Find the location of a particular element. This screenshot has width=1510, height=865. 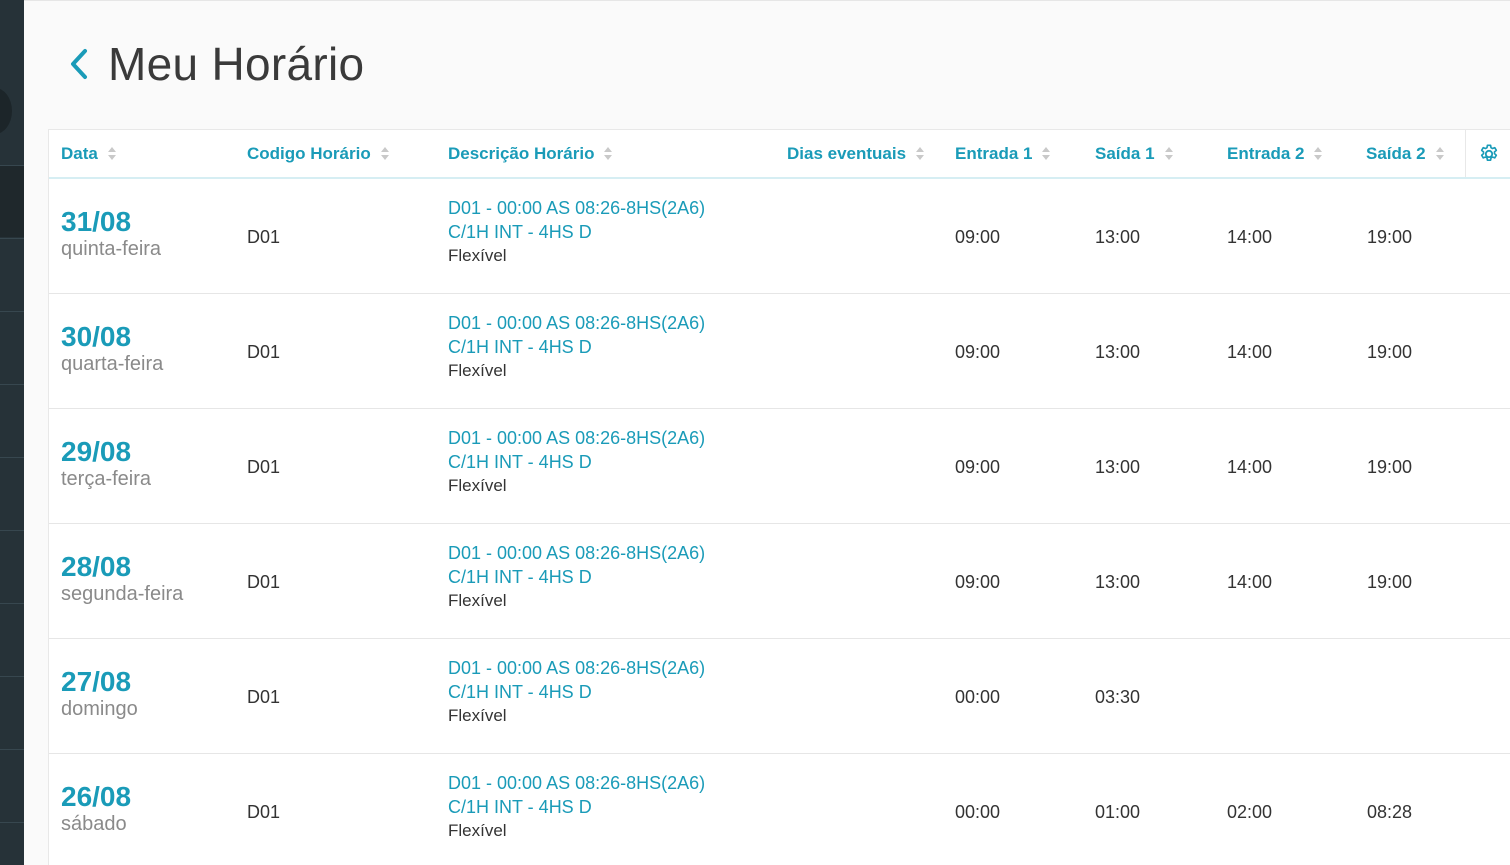

column-header-data: Data is located at coordinates (88, 153).